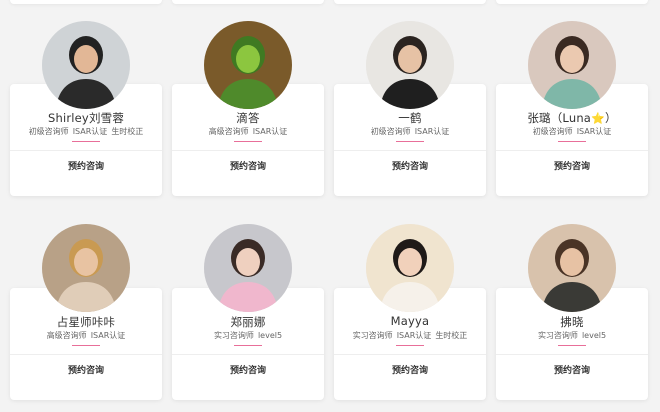 Image resolution: width=660 pixels, height=412 pixels. I want to click on counselor-name: 张璐（Luna⭐）, so click(572, 118).